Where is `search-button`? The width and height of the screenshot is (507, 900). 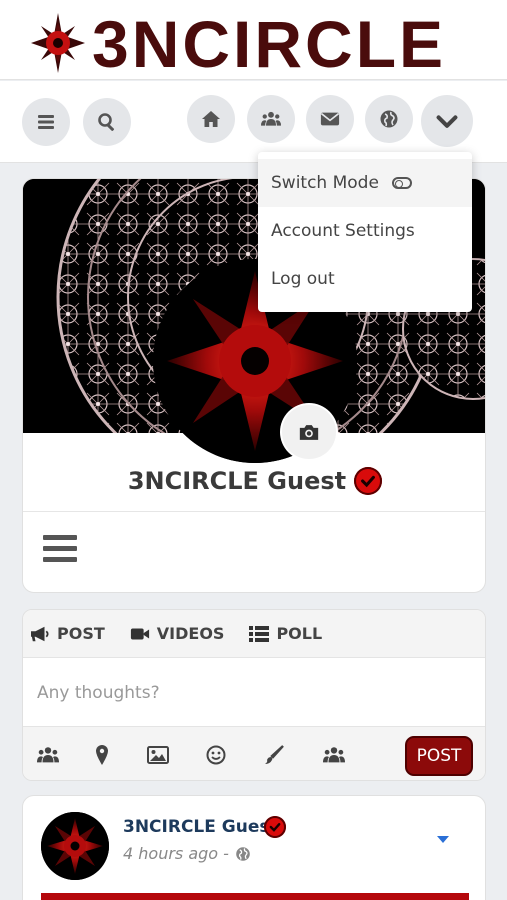 search-button is located at coordinates (107, 122).